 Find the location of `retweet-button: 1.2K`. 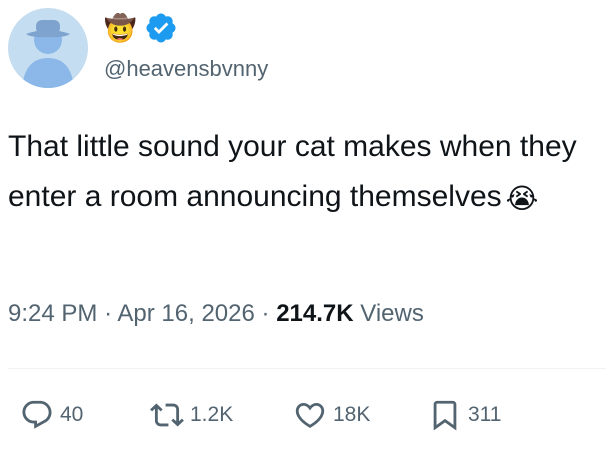

retweet-button: 1.2K is located at coordinates (191, 415).